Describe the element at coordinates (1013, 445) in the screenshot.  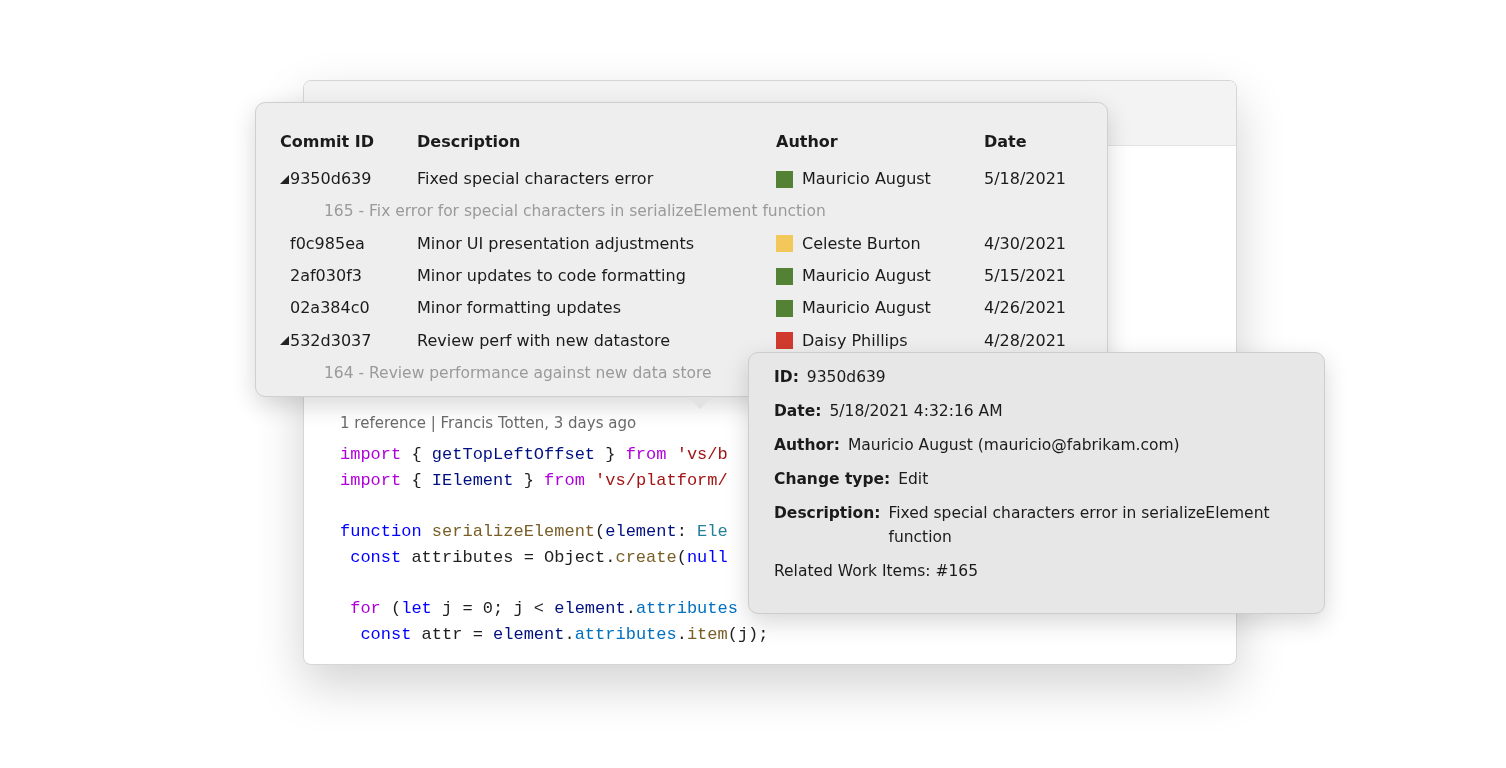
I see `field-value: Mauricio August (mauricio@fabrikam.com)` at that location.